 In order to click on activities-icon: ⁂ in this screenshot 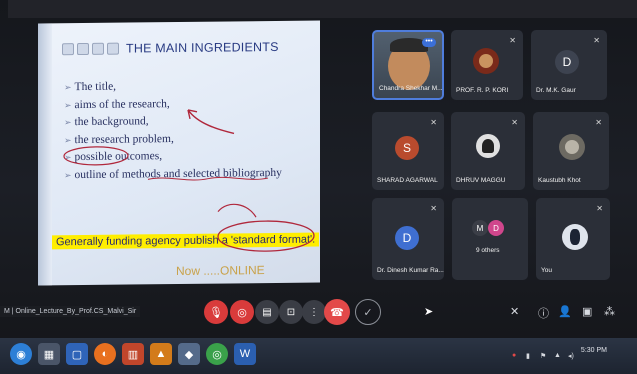, I will do `click(609, 311)`.